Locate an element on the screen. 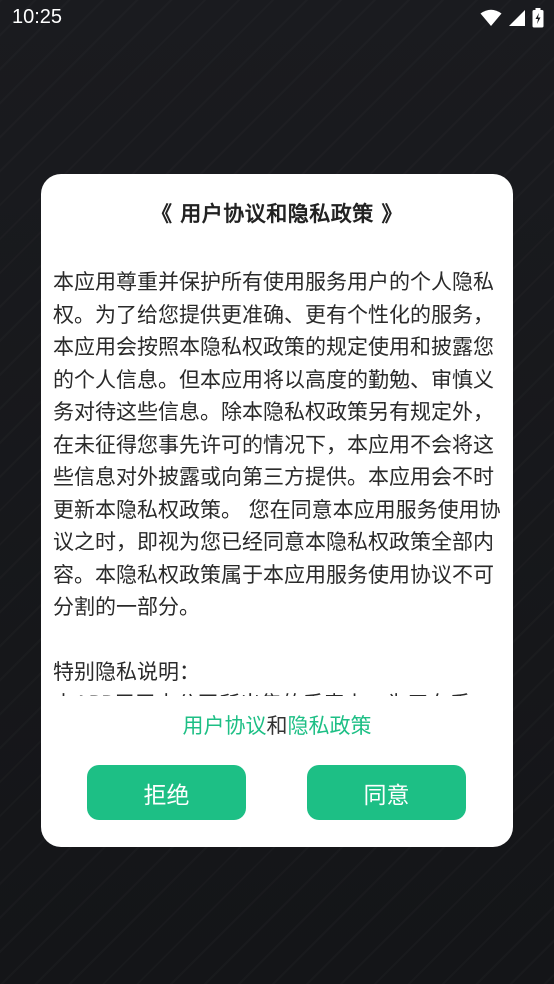  privacy-policy-link: 隐私政策 is located at coordinates (330, 726).